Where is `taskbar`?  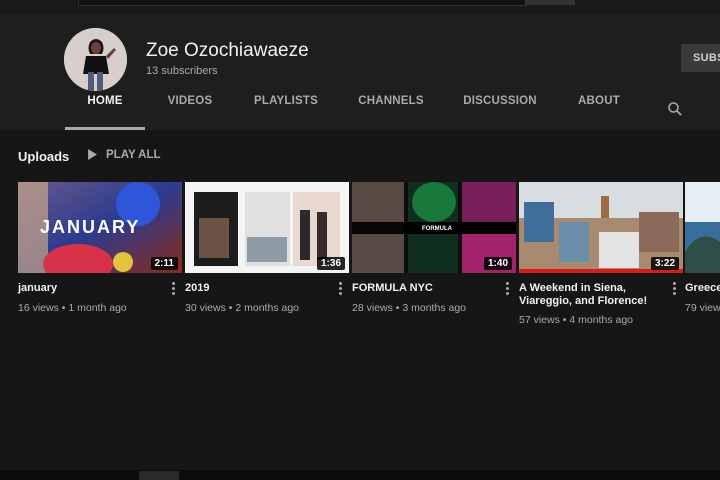 taskbar is located at coordinates (360, 475).